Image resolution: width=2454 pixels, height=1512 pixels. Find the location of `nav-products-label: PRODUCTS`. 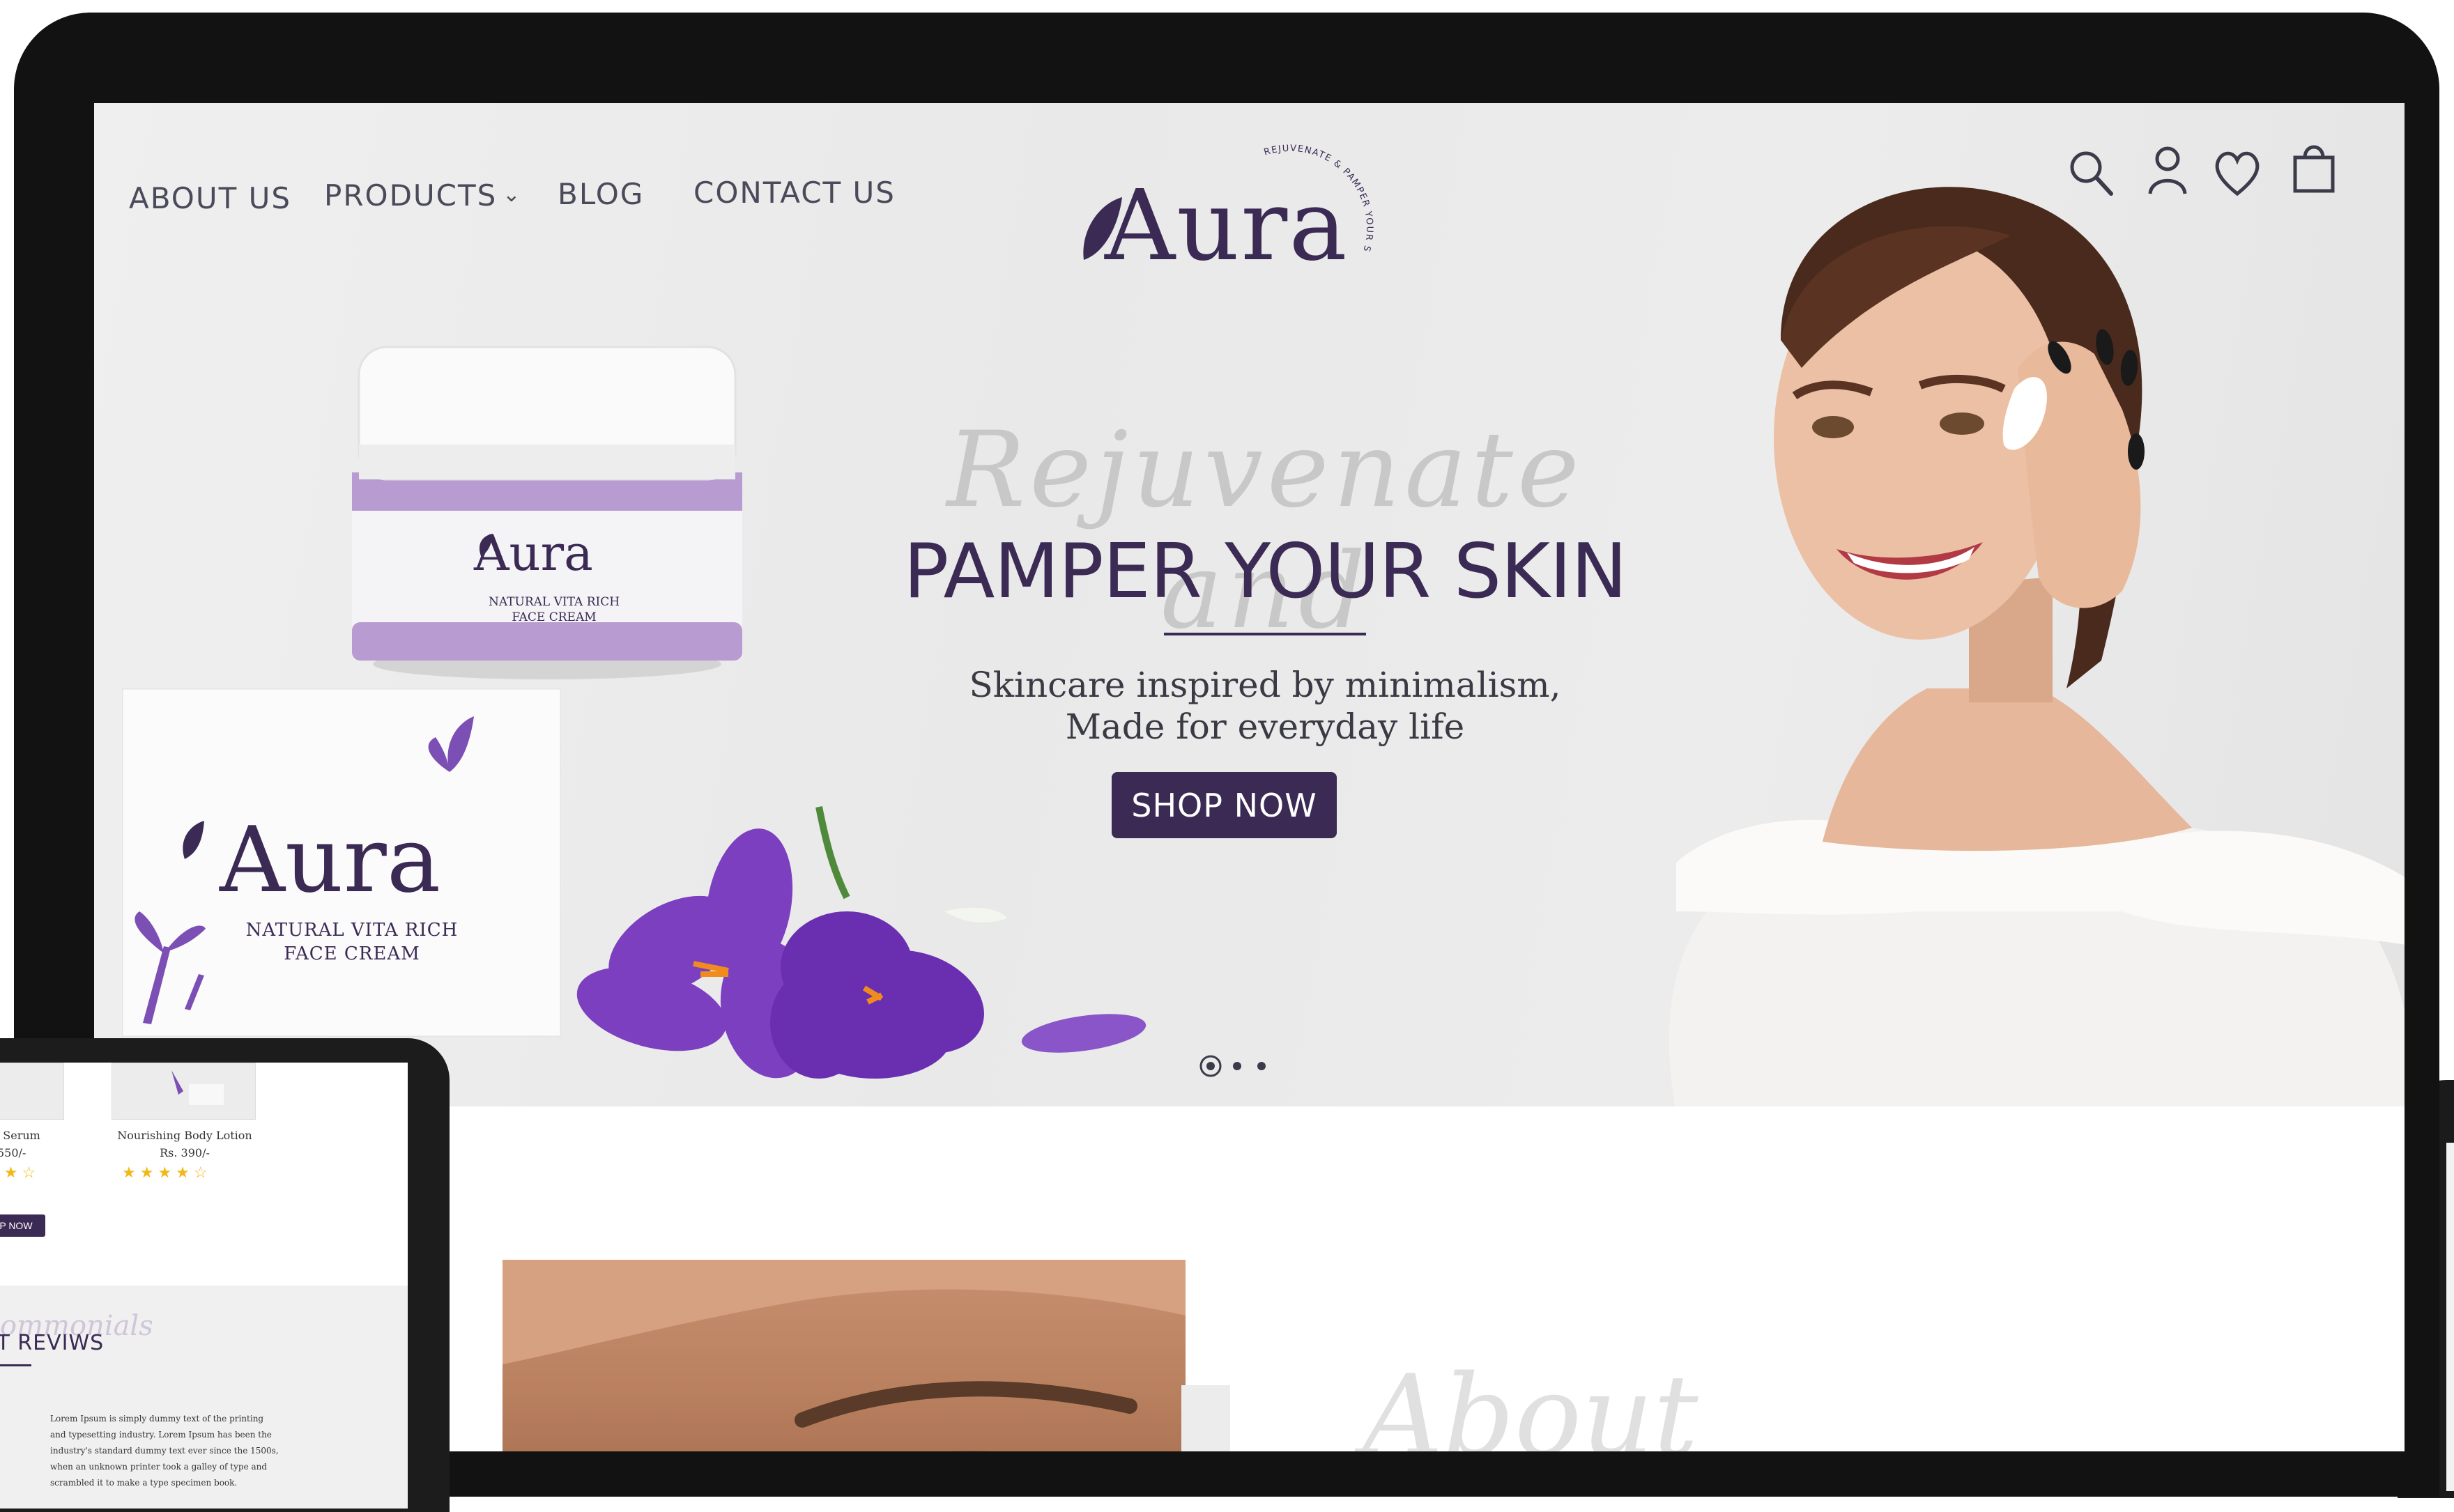

nav-products-label: PRODUCTS is located at coordinates (411, 195).